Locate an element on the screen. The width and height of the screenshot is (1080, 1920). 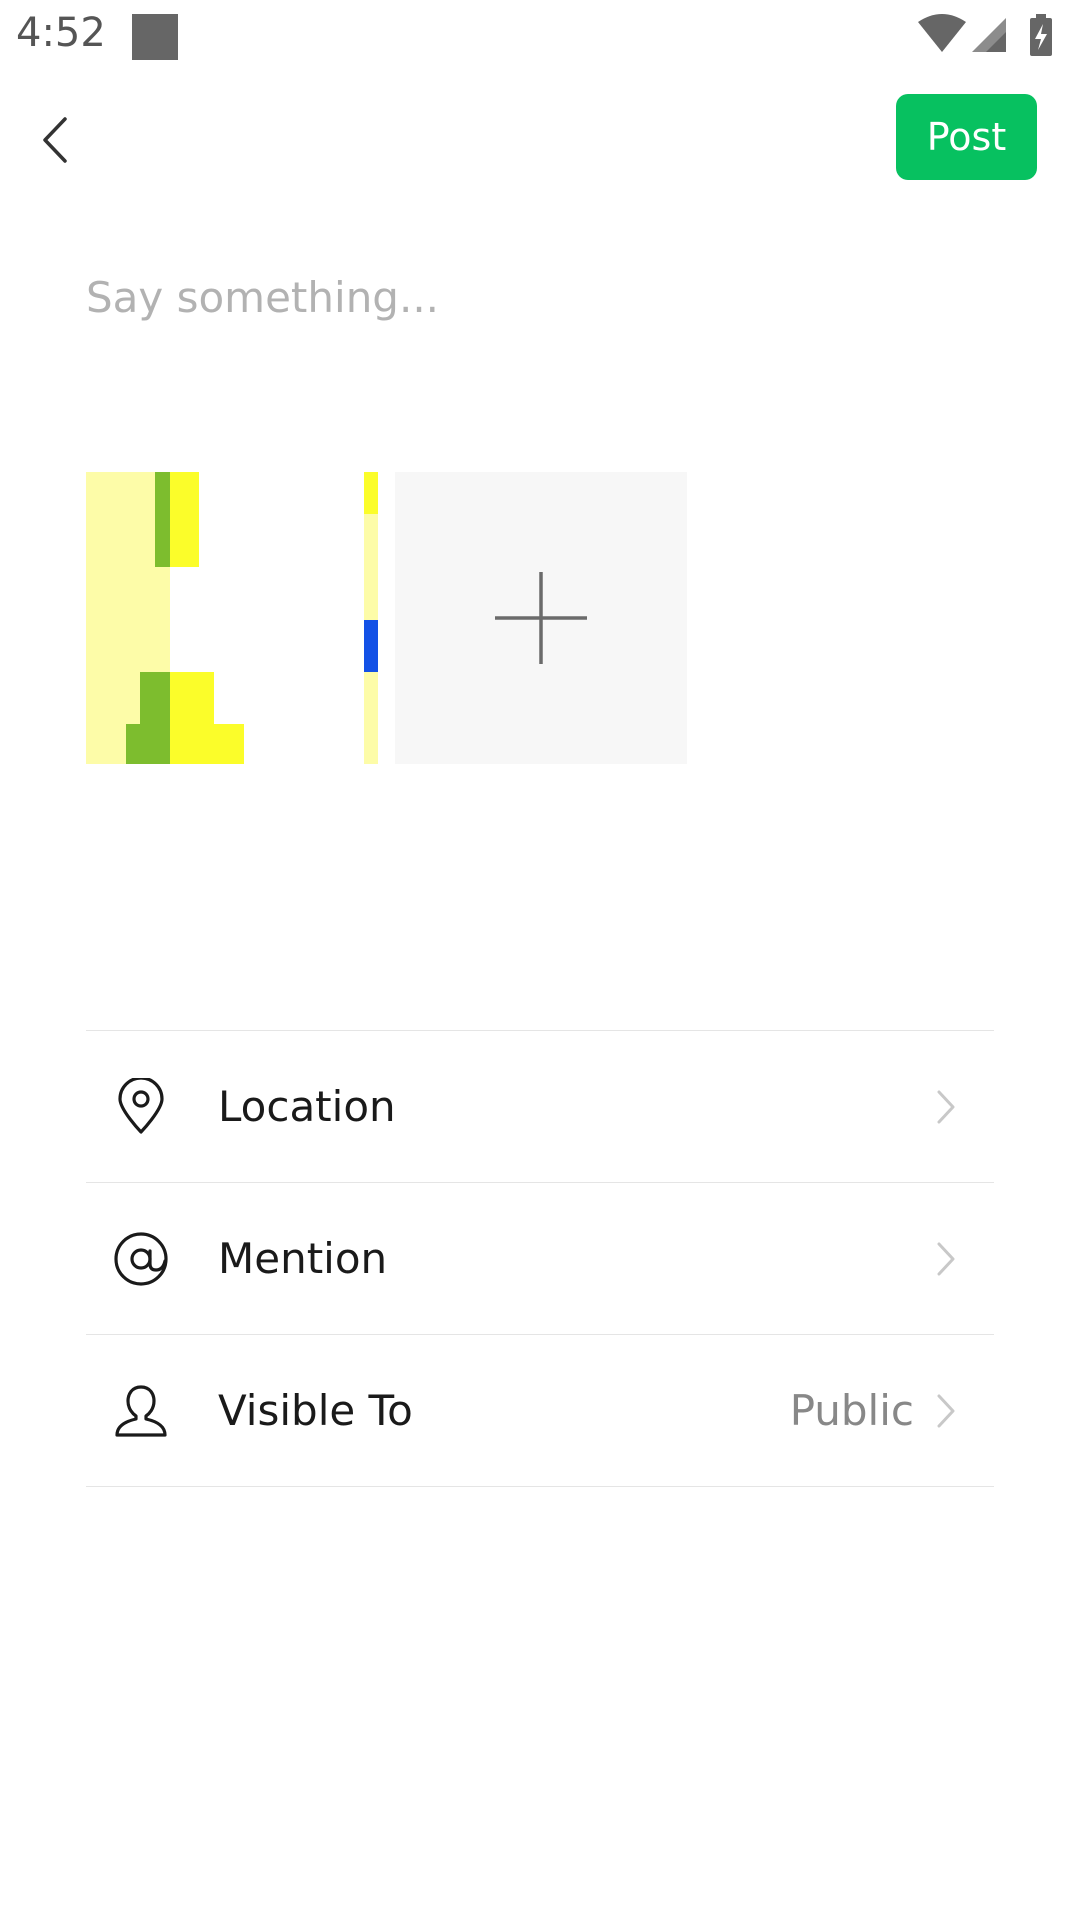
visible-to-option: Visible To Public is located at coordinates (540, 1410).